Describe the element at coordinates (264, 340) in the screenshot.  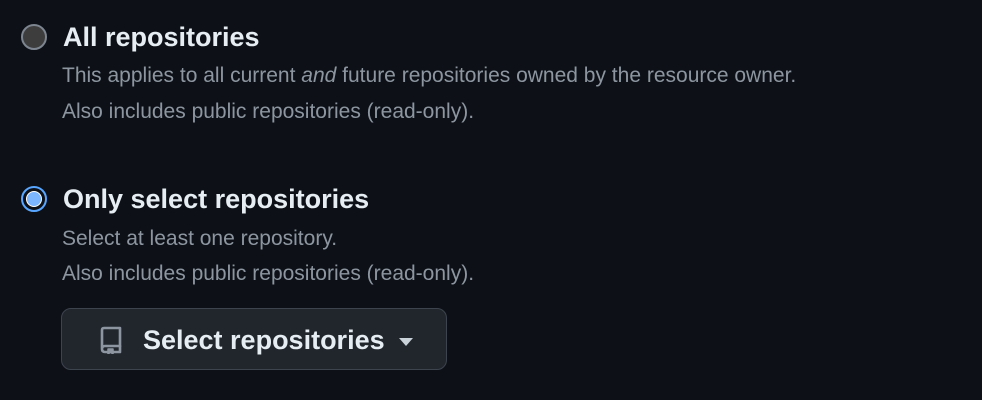
I see `select-repositories-label: Select repositories` at that location.